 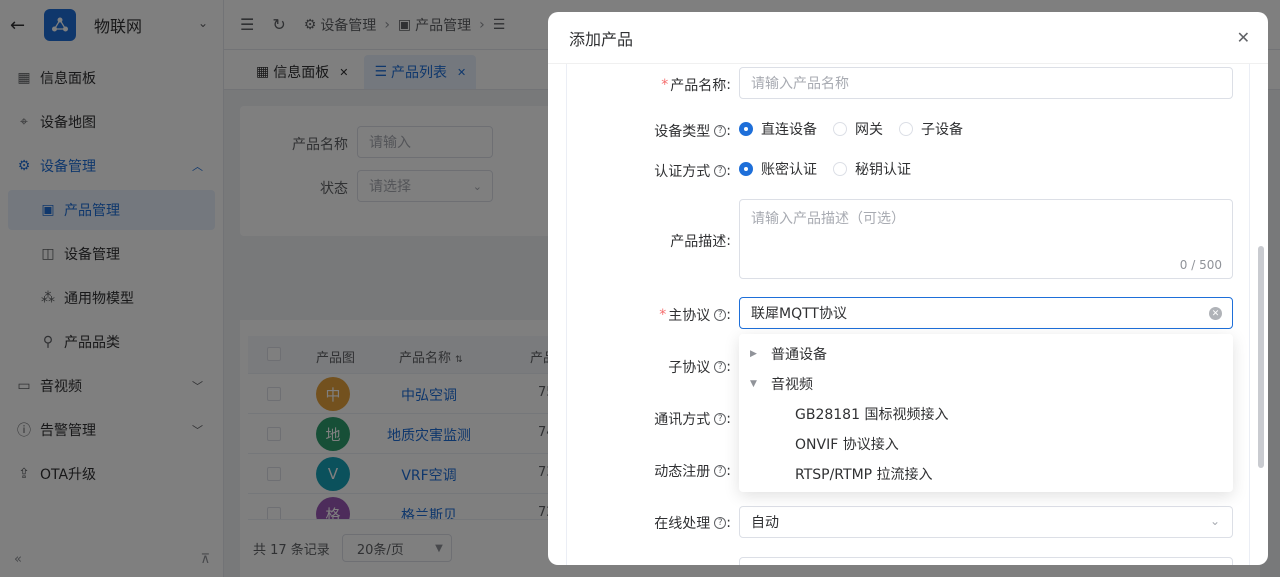 I want to click on radio-direct-device: 直连设备, so click(x=778, y=129).